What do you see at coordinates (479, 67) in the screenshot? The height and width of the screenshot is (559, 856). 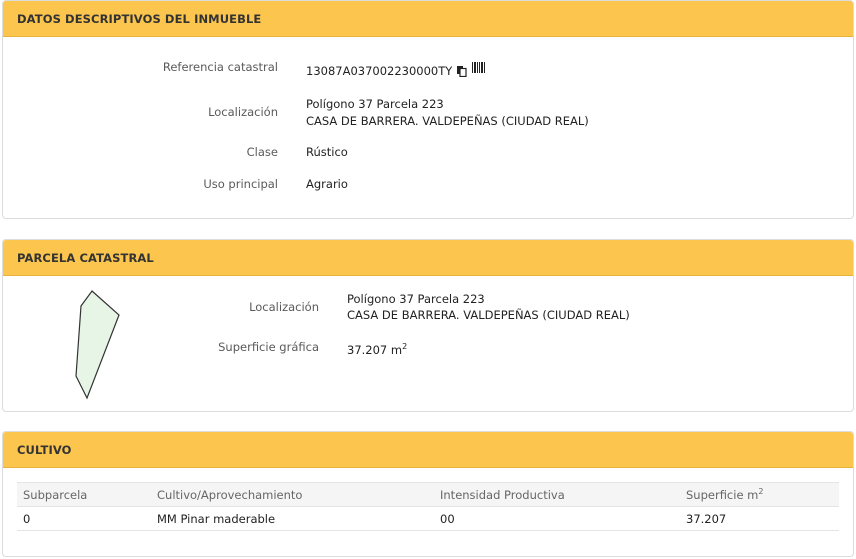 I see `barcode-icon` at bounding box center [479, 67].